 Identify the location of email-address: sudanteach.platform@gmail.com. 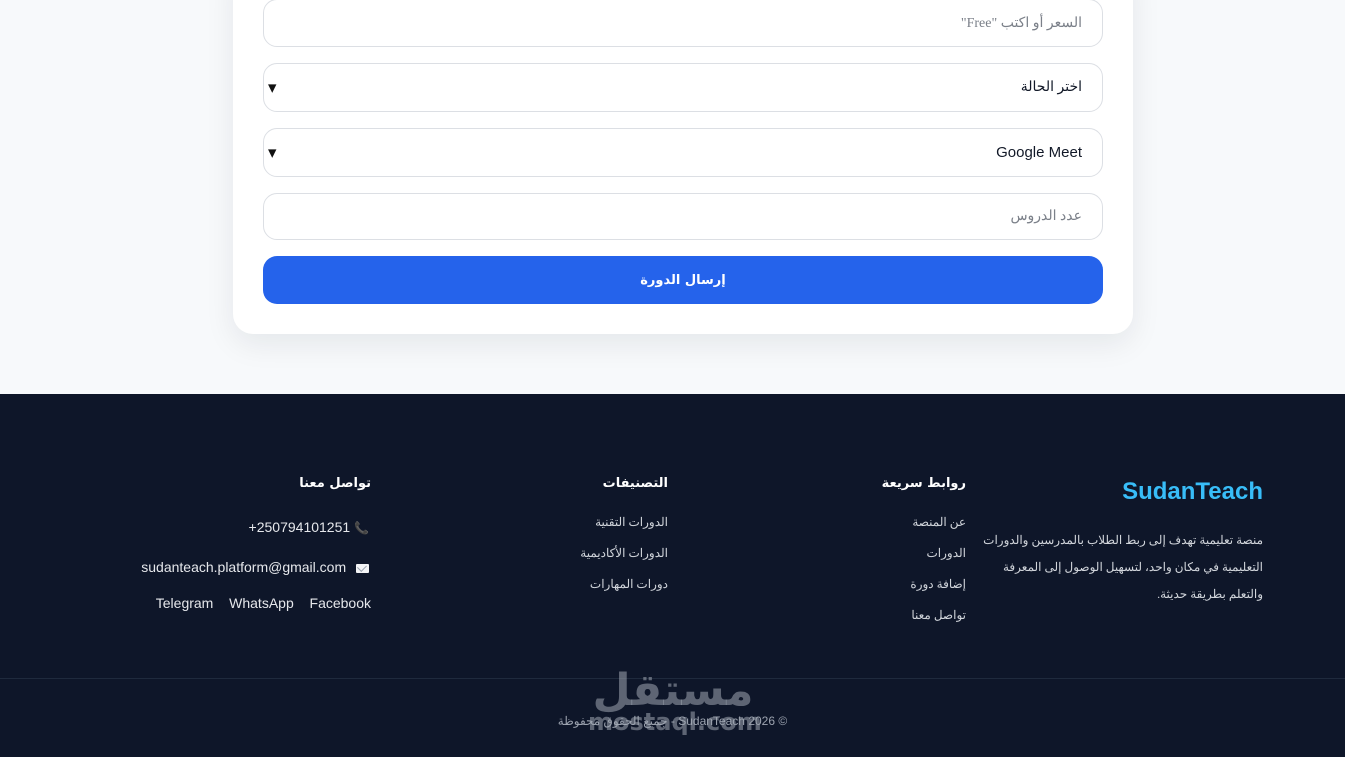
(244, 567).